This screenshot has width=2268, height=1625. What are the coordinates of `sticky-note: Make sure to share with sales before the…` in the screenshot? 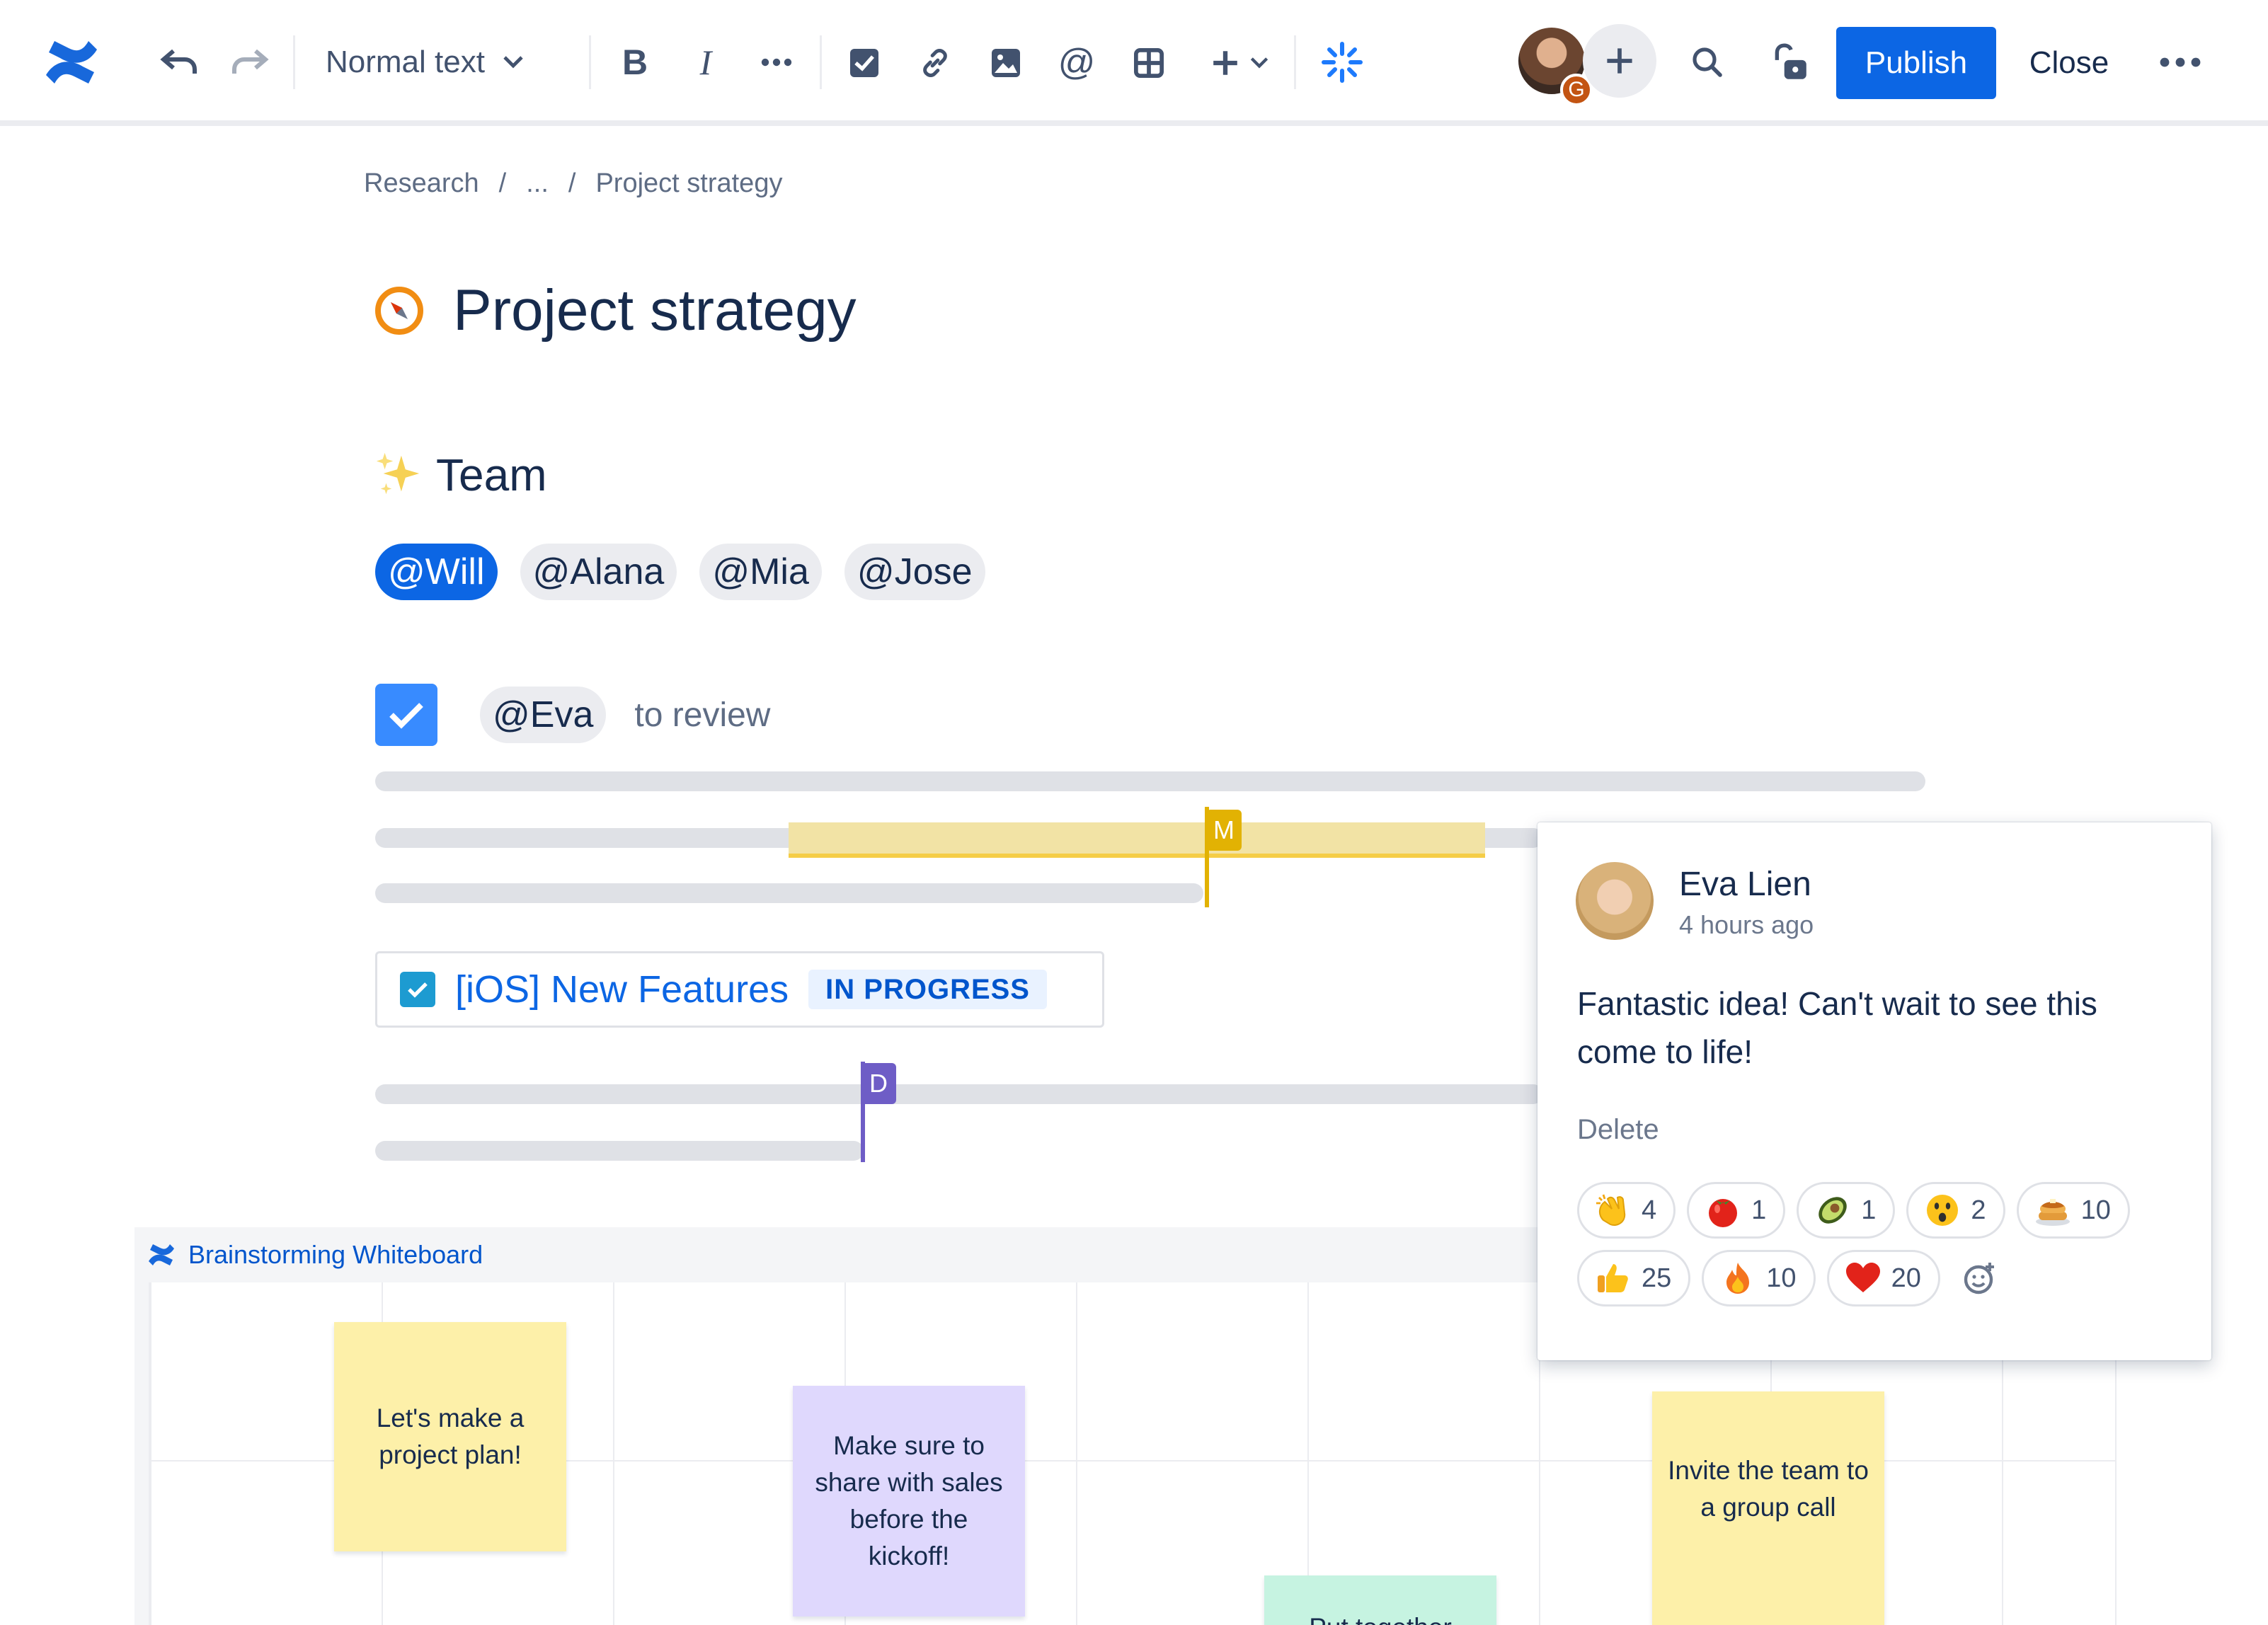 It's located at (909, 1501).